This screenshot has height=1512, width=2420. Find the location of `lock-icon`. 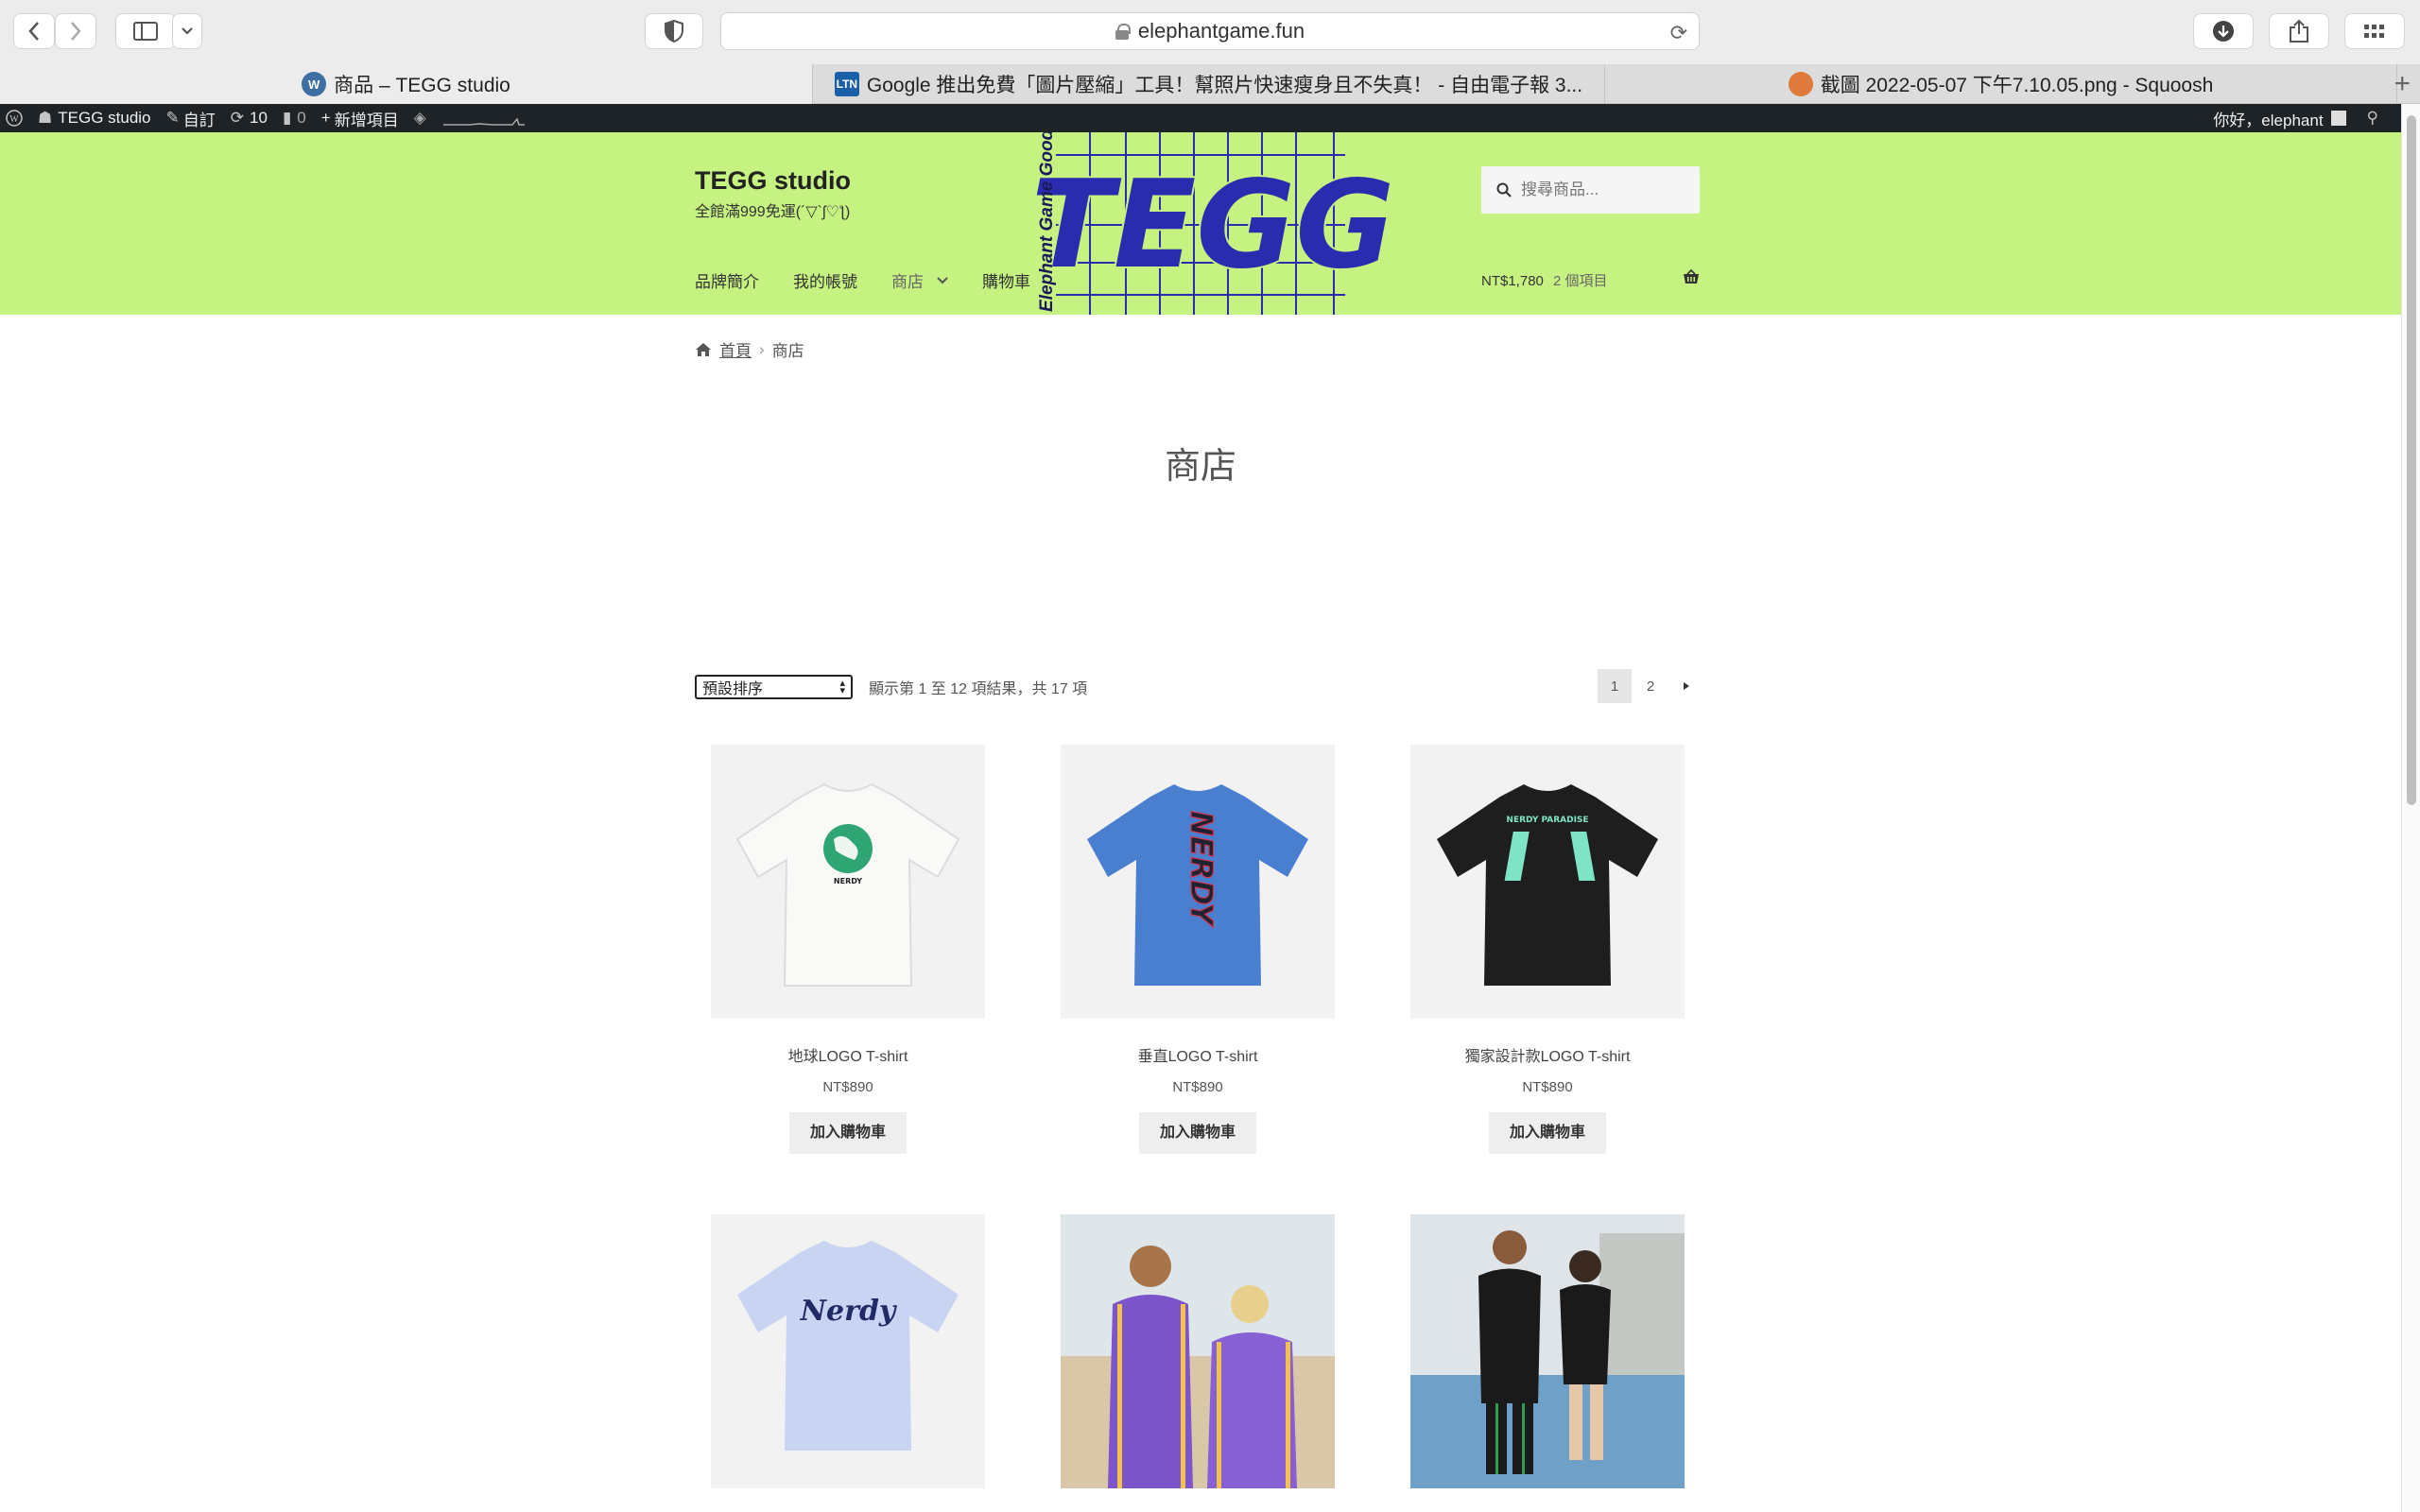

lock-icon is located at coordinates (1123, 32).